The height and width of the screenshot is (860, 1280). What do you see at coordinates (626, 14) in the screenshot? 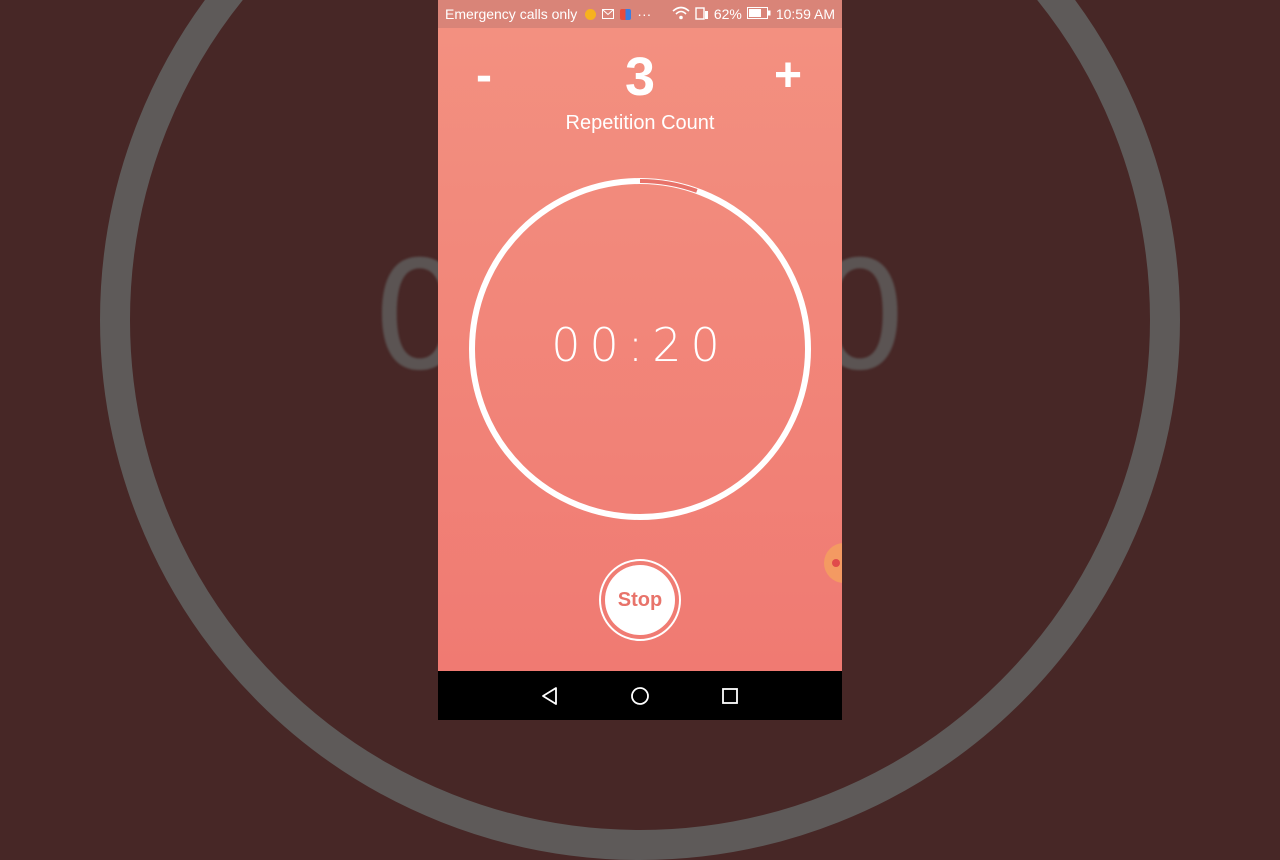
I see `photos-icon` at bounding box center [626, 14].